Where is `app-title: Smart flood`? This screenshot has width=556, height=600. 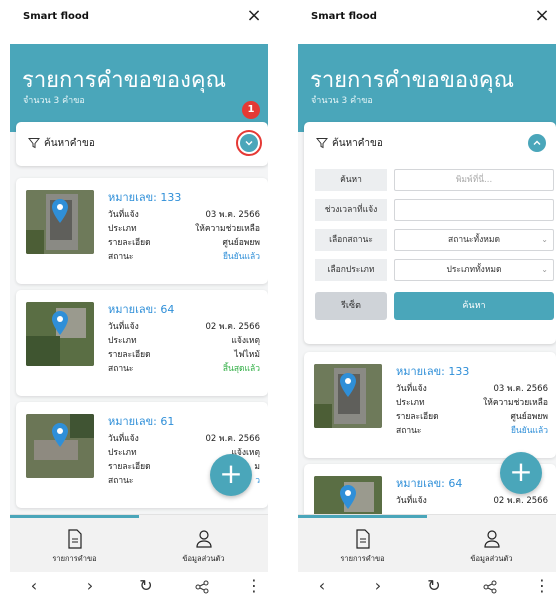
app-title: Smart flood is located at coordinates (56, 16).